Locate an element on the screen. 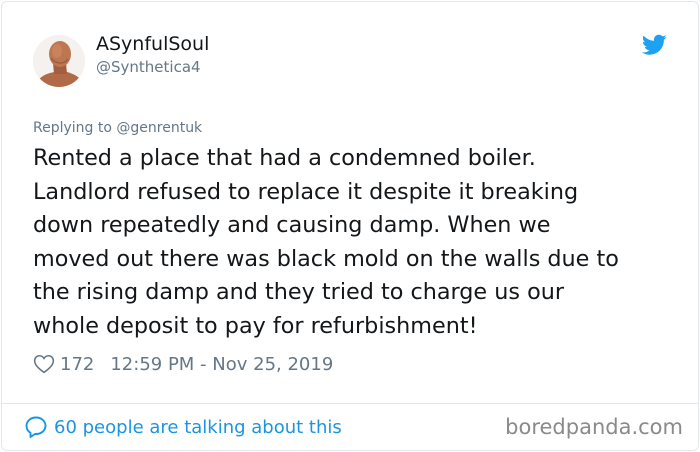  replying-to: Replying to @genrentuk is located at coordinates (117, 128).